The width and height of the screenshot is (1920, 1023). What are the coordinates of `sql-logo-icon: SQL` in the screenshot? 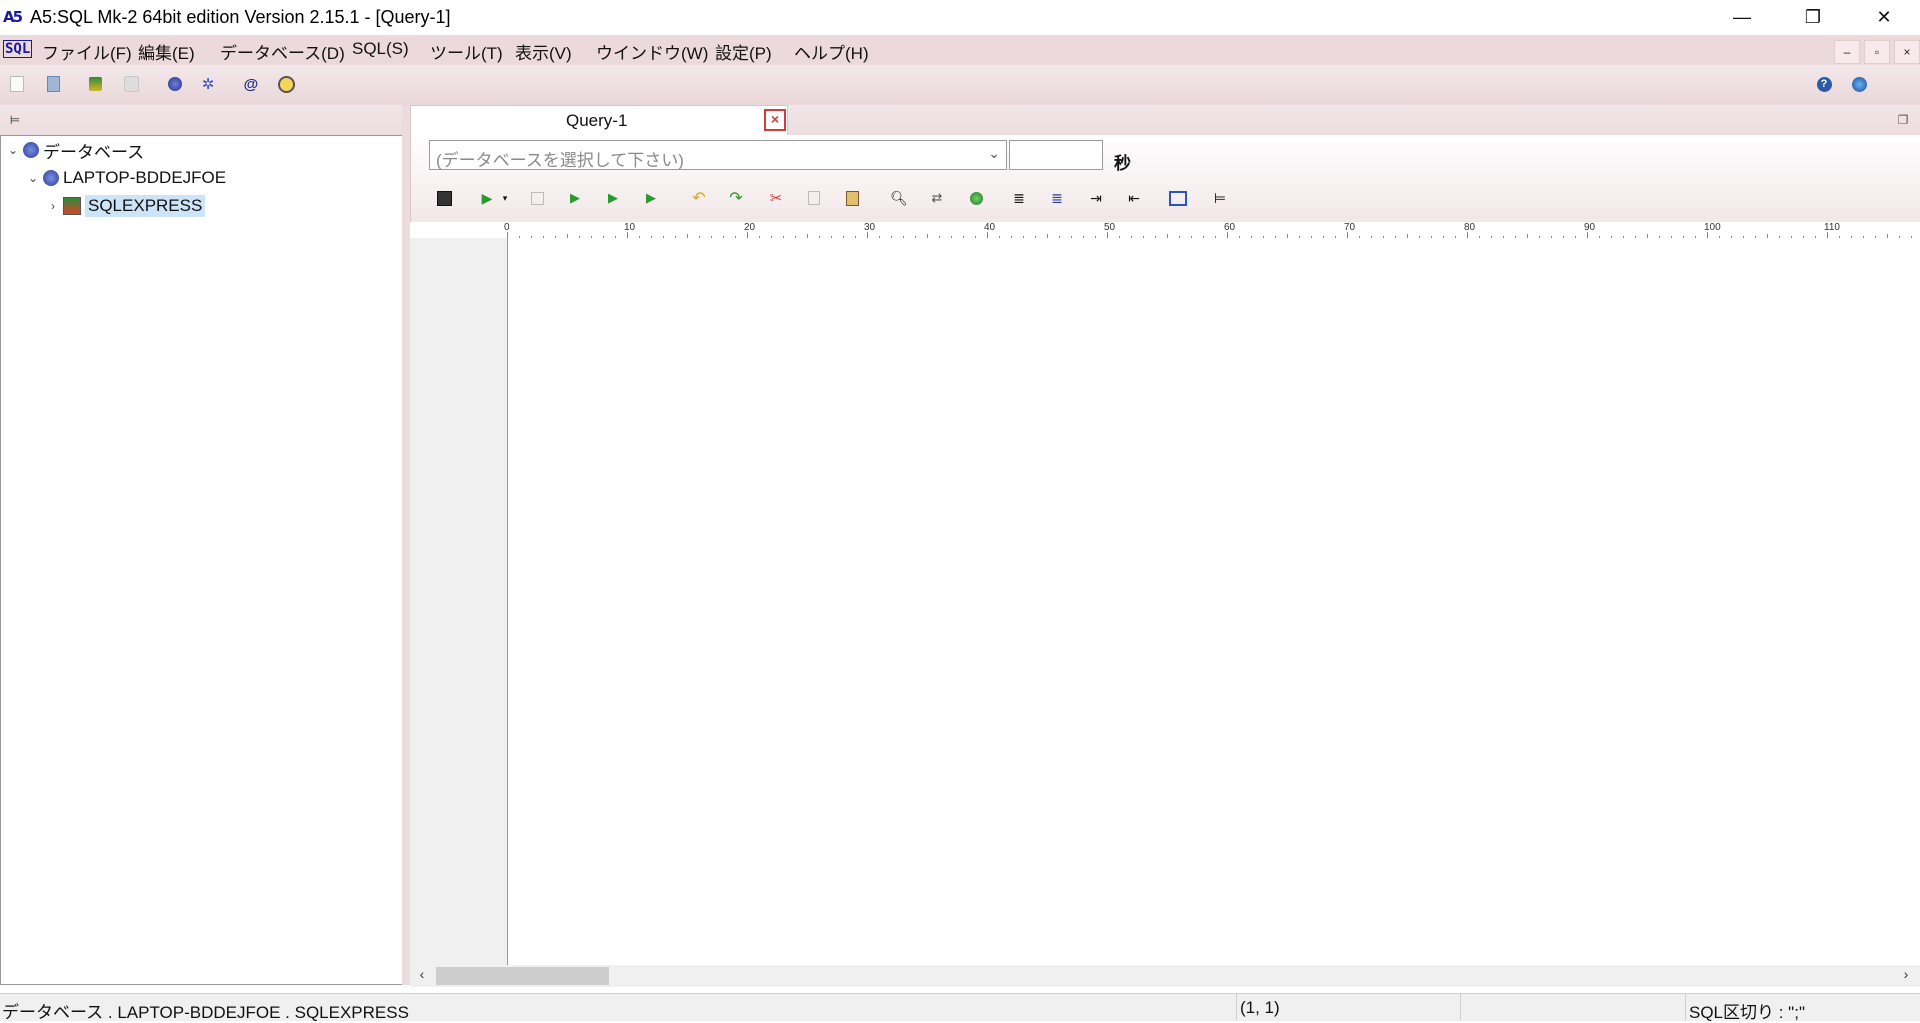 It's located at (18, 49).